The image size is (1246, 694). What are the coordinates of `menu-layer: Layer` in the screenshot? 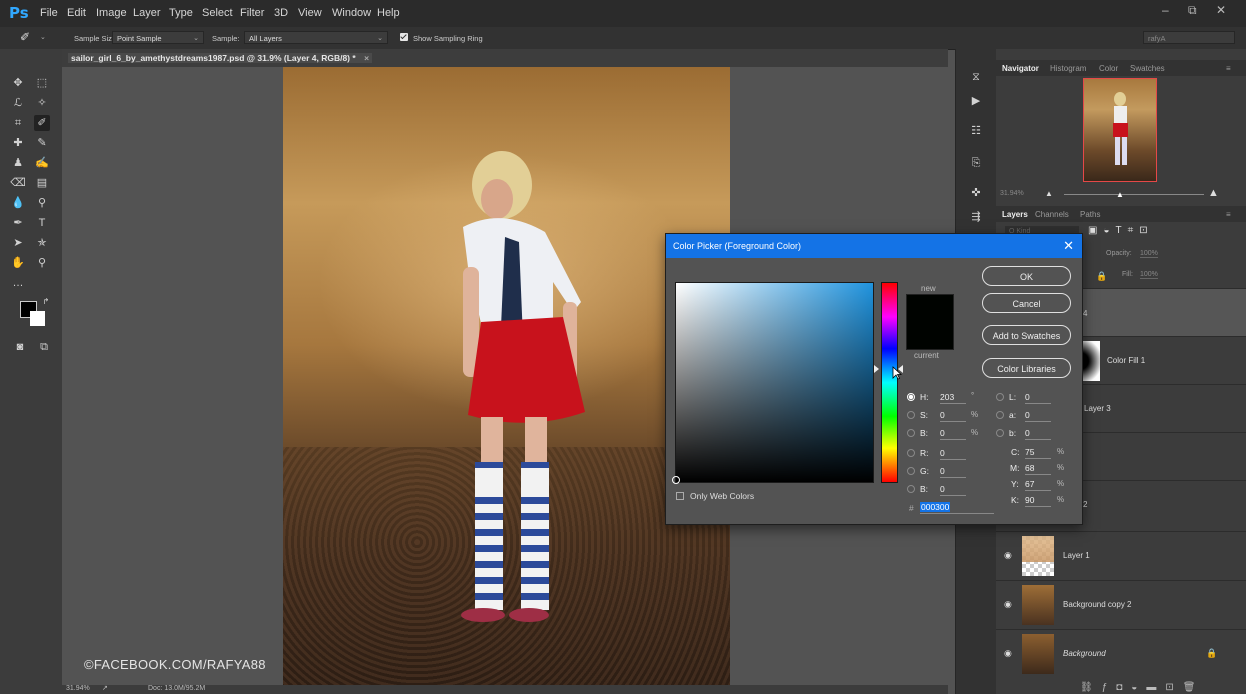 It's located at (147, 13).